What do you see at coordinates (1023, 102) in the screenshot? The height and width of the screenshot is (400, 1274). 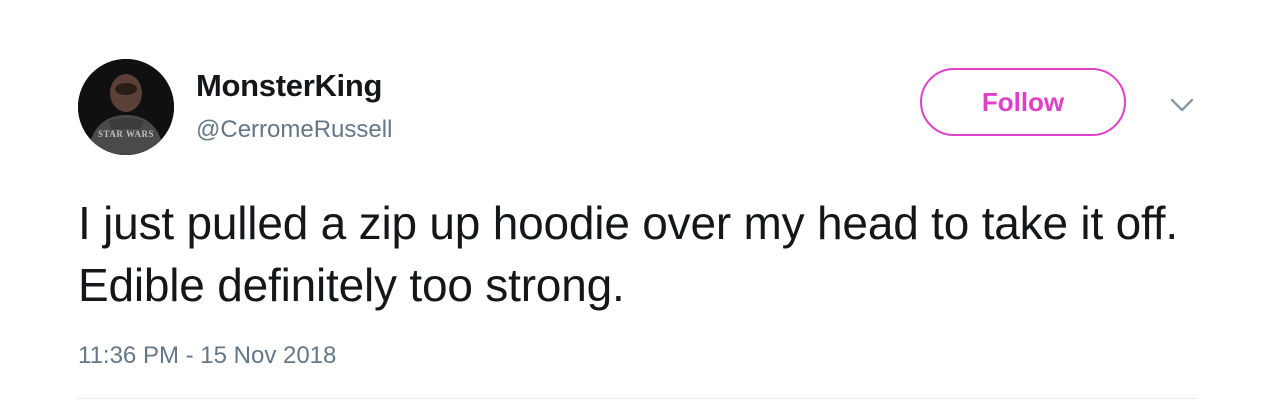 I see `follow-button: Follow` at bounding box center [1023, 102].